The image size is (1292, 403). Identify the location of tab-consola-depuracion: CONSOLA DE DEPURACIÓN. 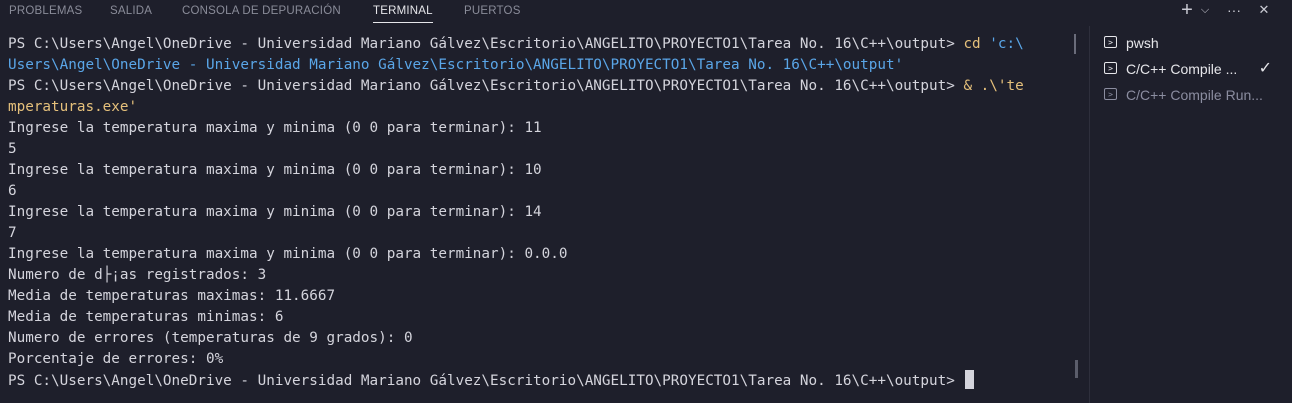
(261, 13).